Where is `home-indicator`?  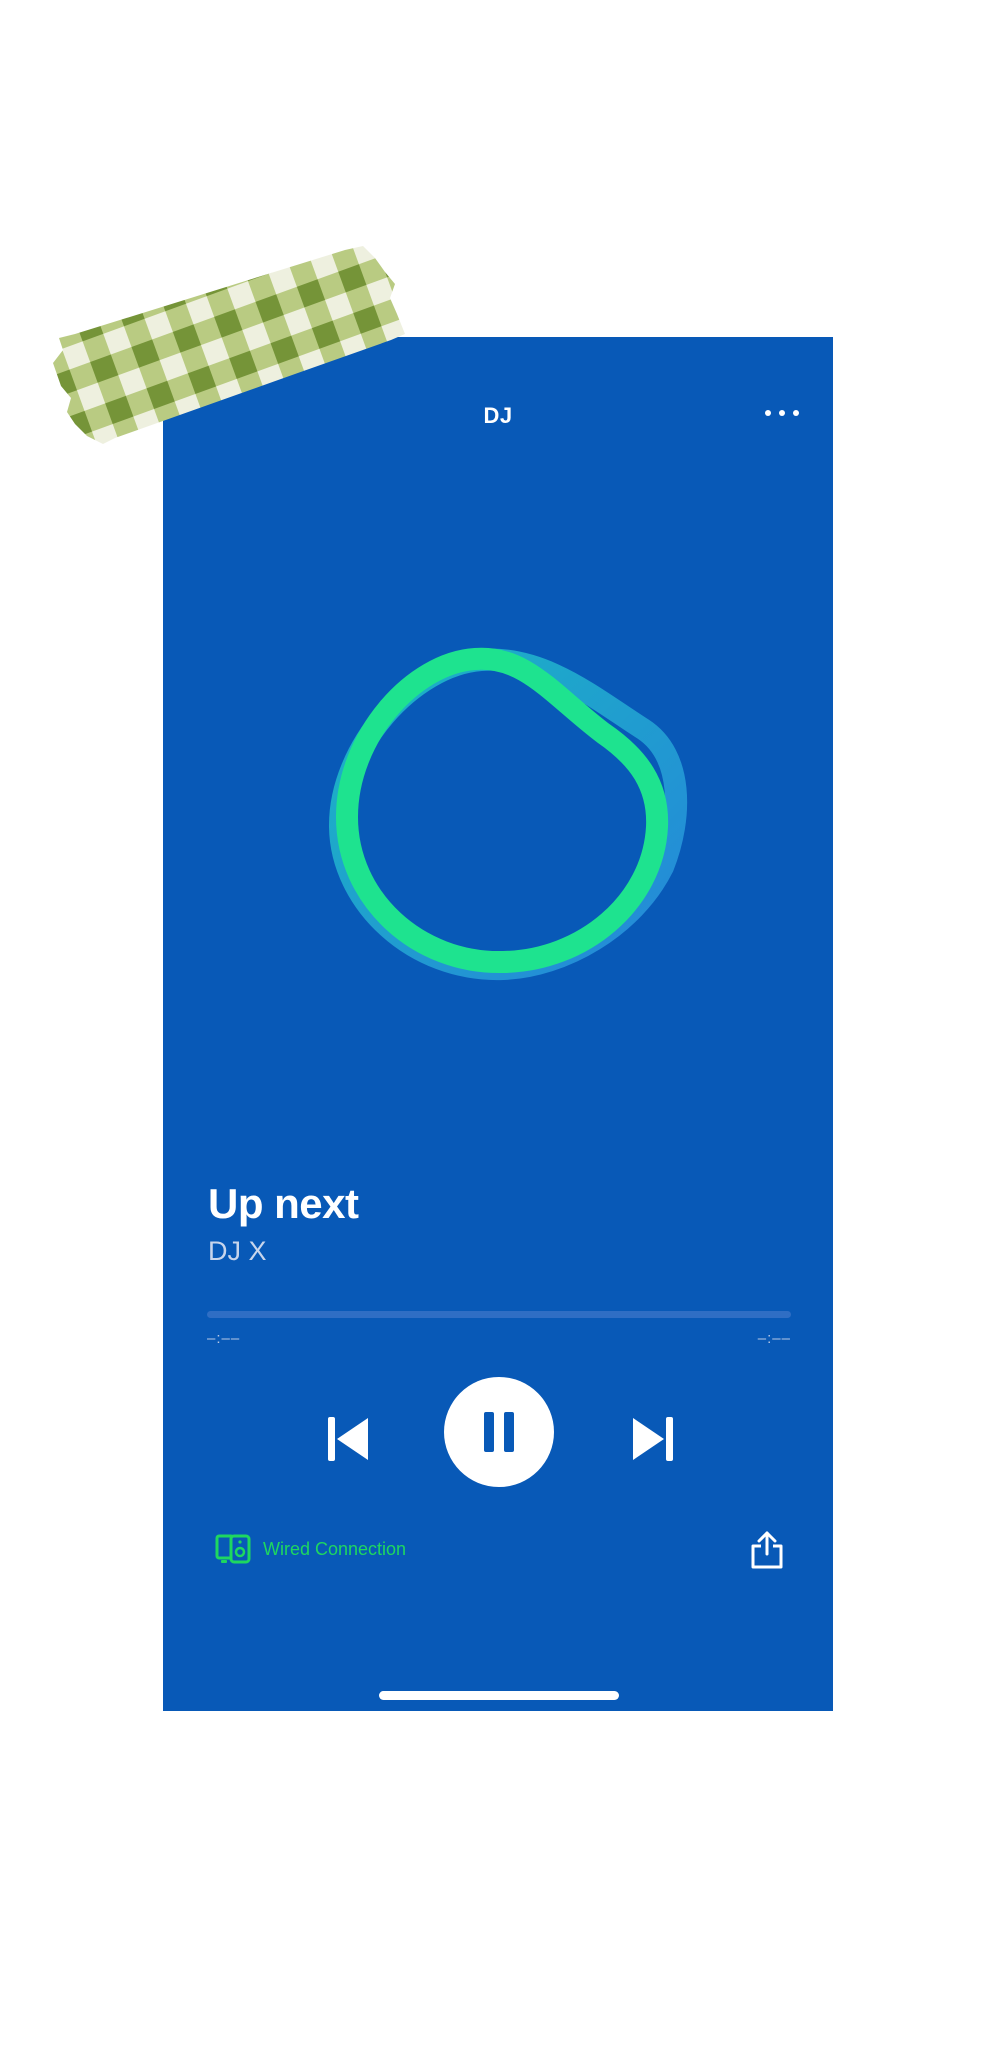
home-indicator is located at coordinates (499, 1695).